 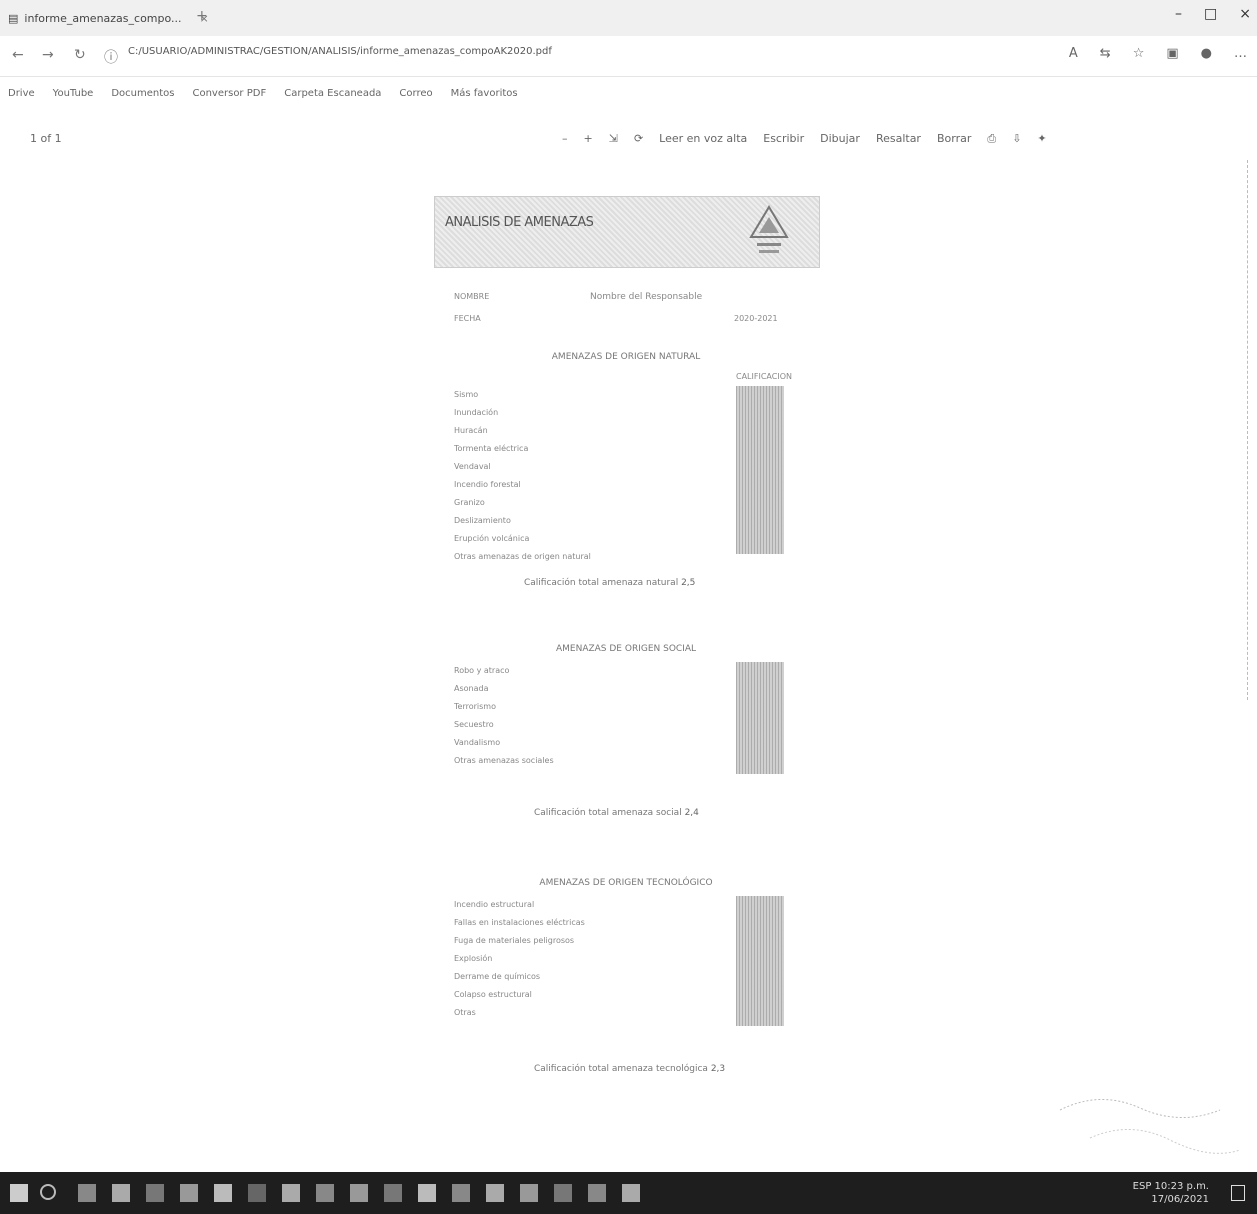 I want to click on translate-icon: ⇆, so click(x=1105, y=53).